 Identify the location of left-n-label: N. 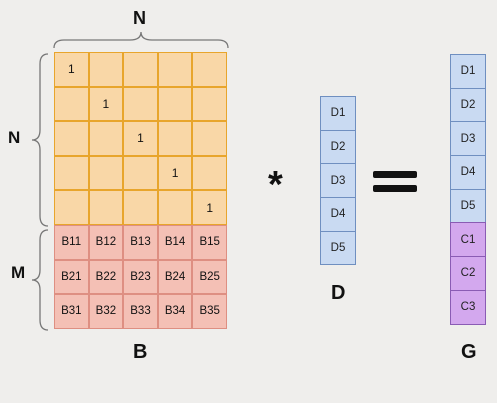
(14, 137).